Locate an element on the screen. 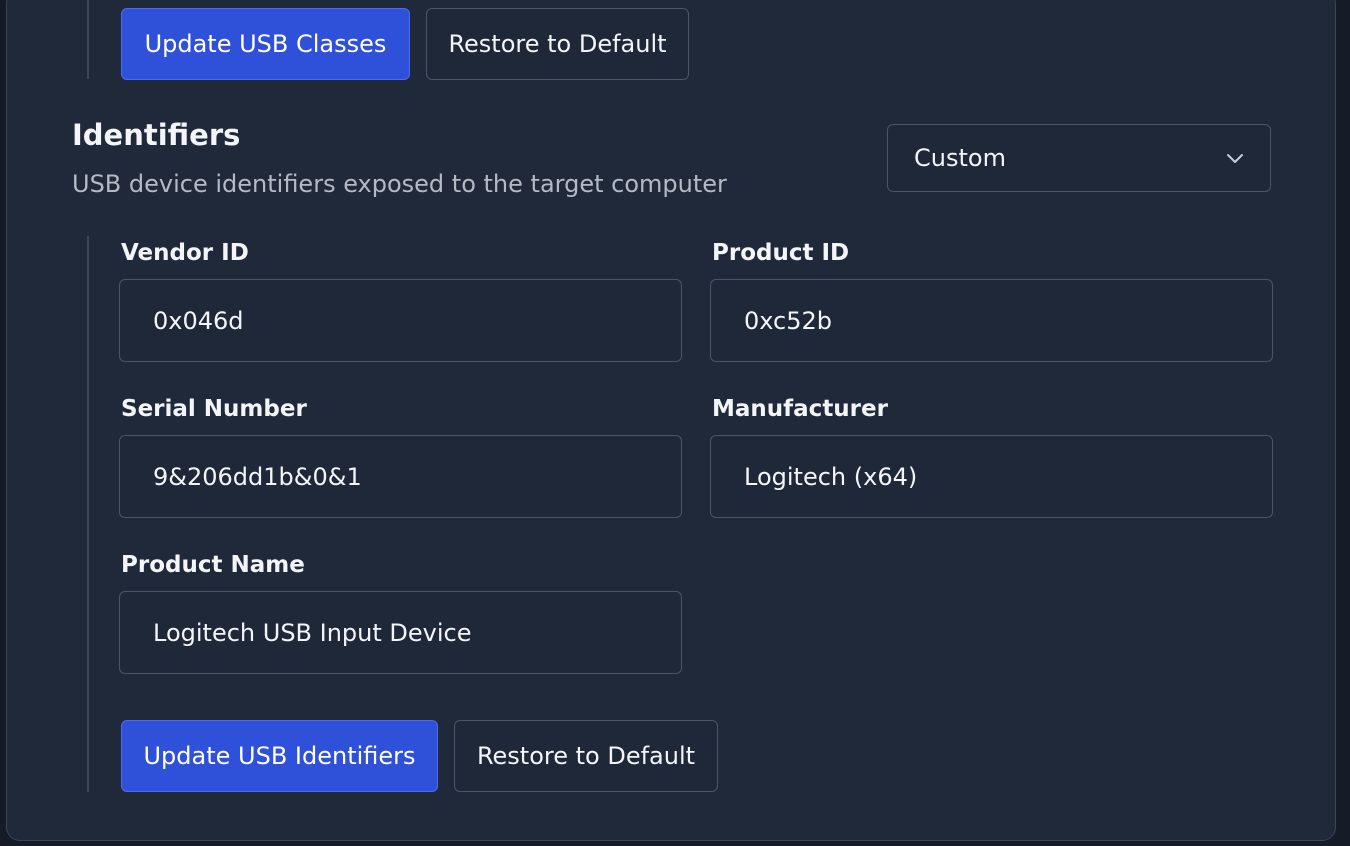  product-id-input is located at coordinates (991, 320).